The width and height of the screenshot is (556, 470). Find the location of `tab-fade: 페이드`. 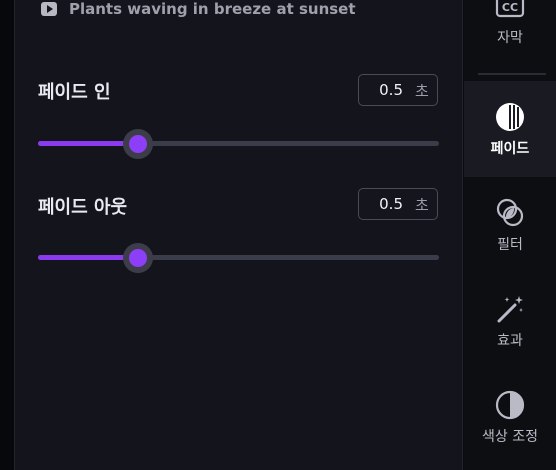

tab-fade: 페이드 is located at coordinates (510, 129).